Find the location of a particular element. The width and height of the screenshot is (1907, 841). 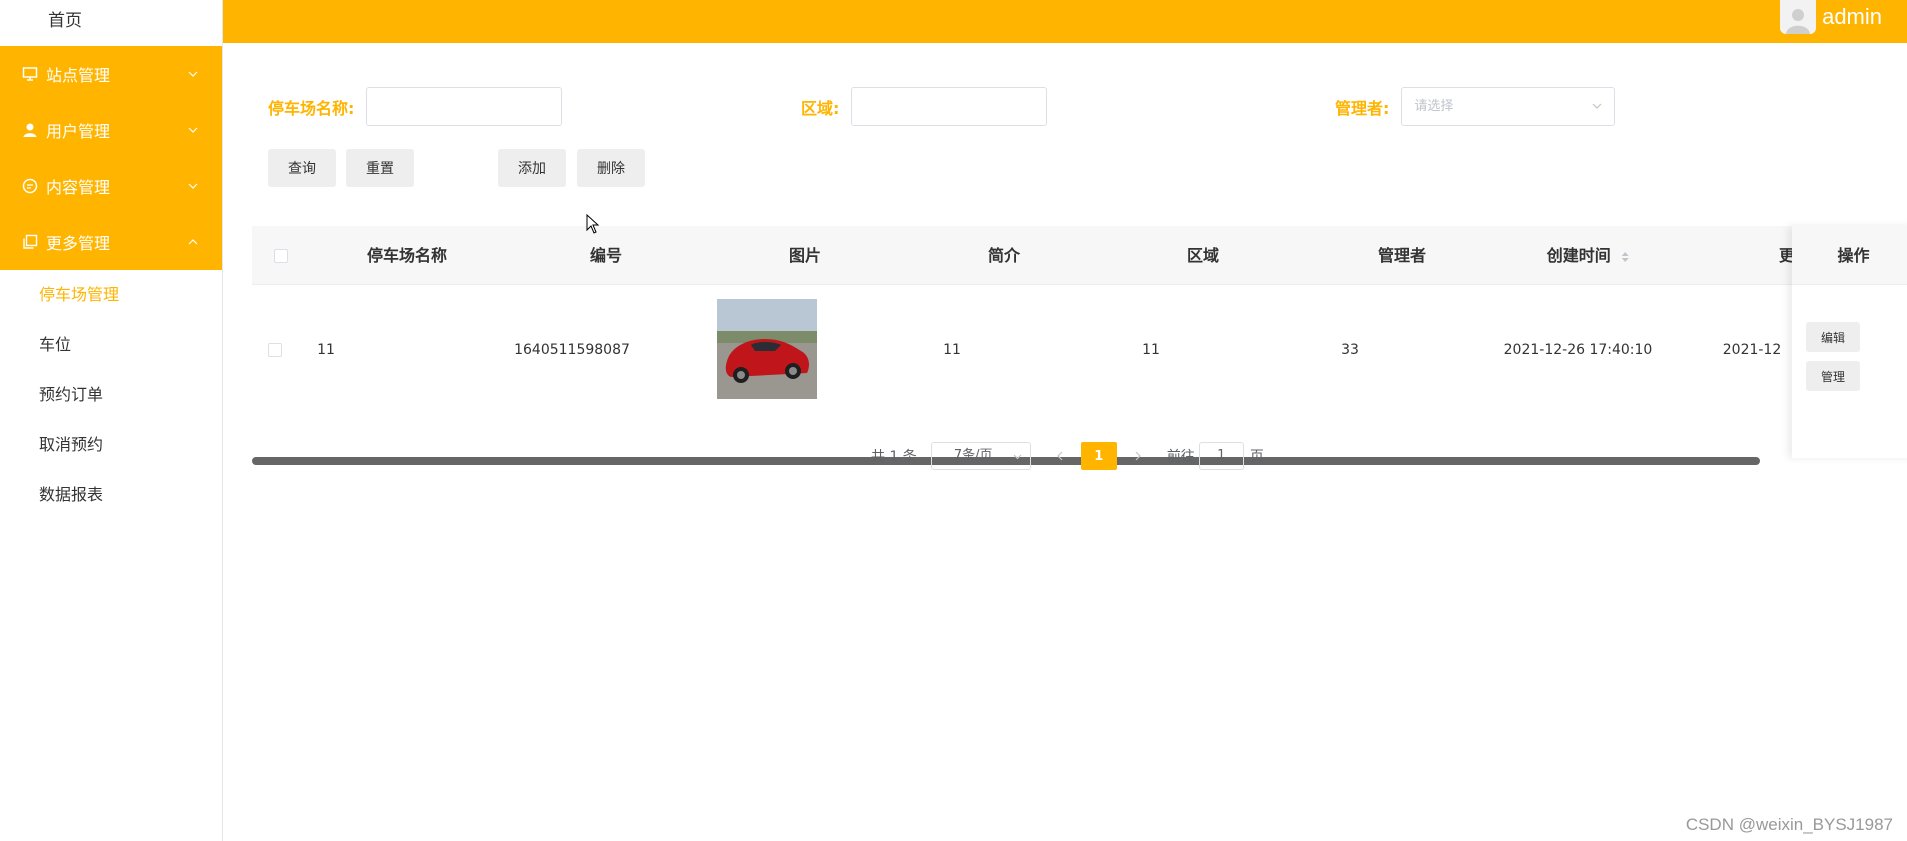

cell-created: 2021-12-26 17:40:10 is located at coordinates (1578, 350).